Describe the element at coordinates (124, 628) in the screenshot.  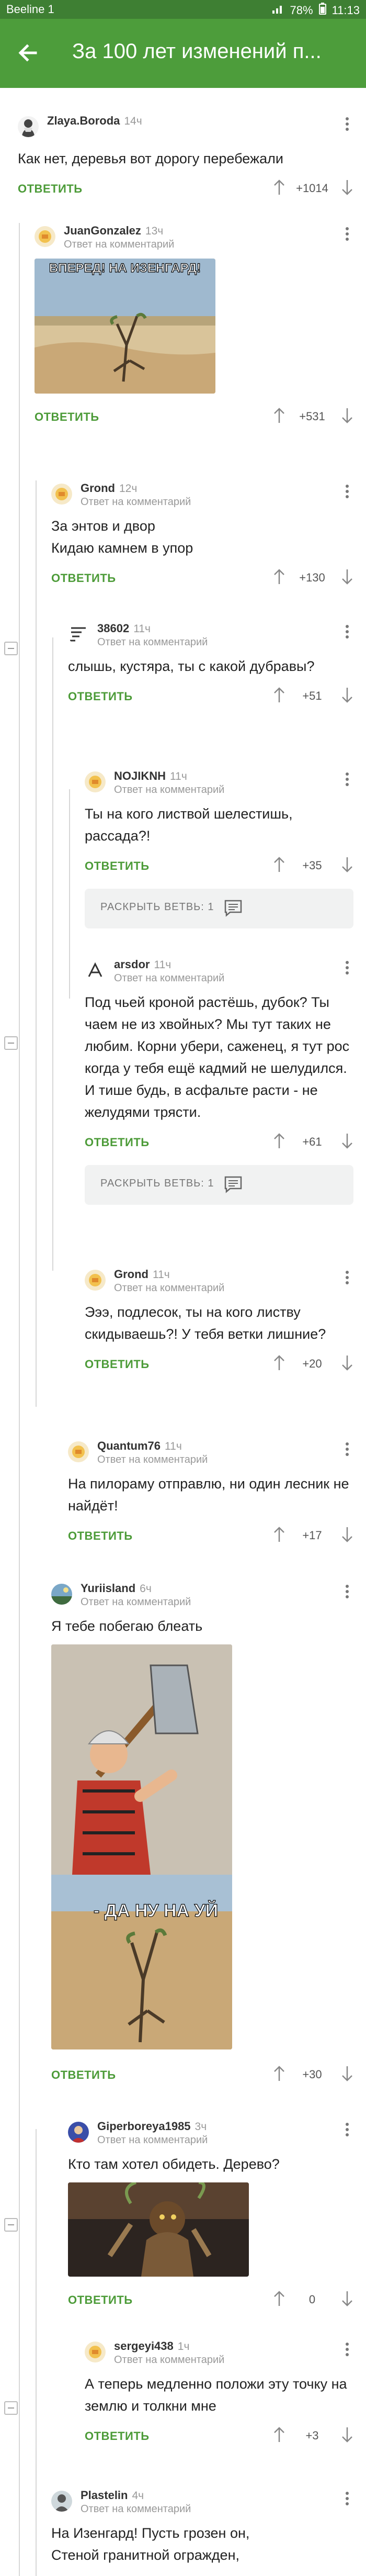
I see `comment-author: 38602 11ч` at that location.